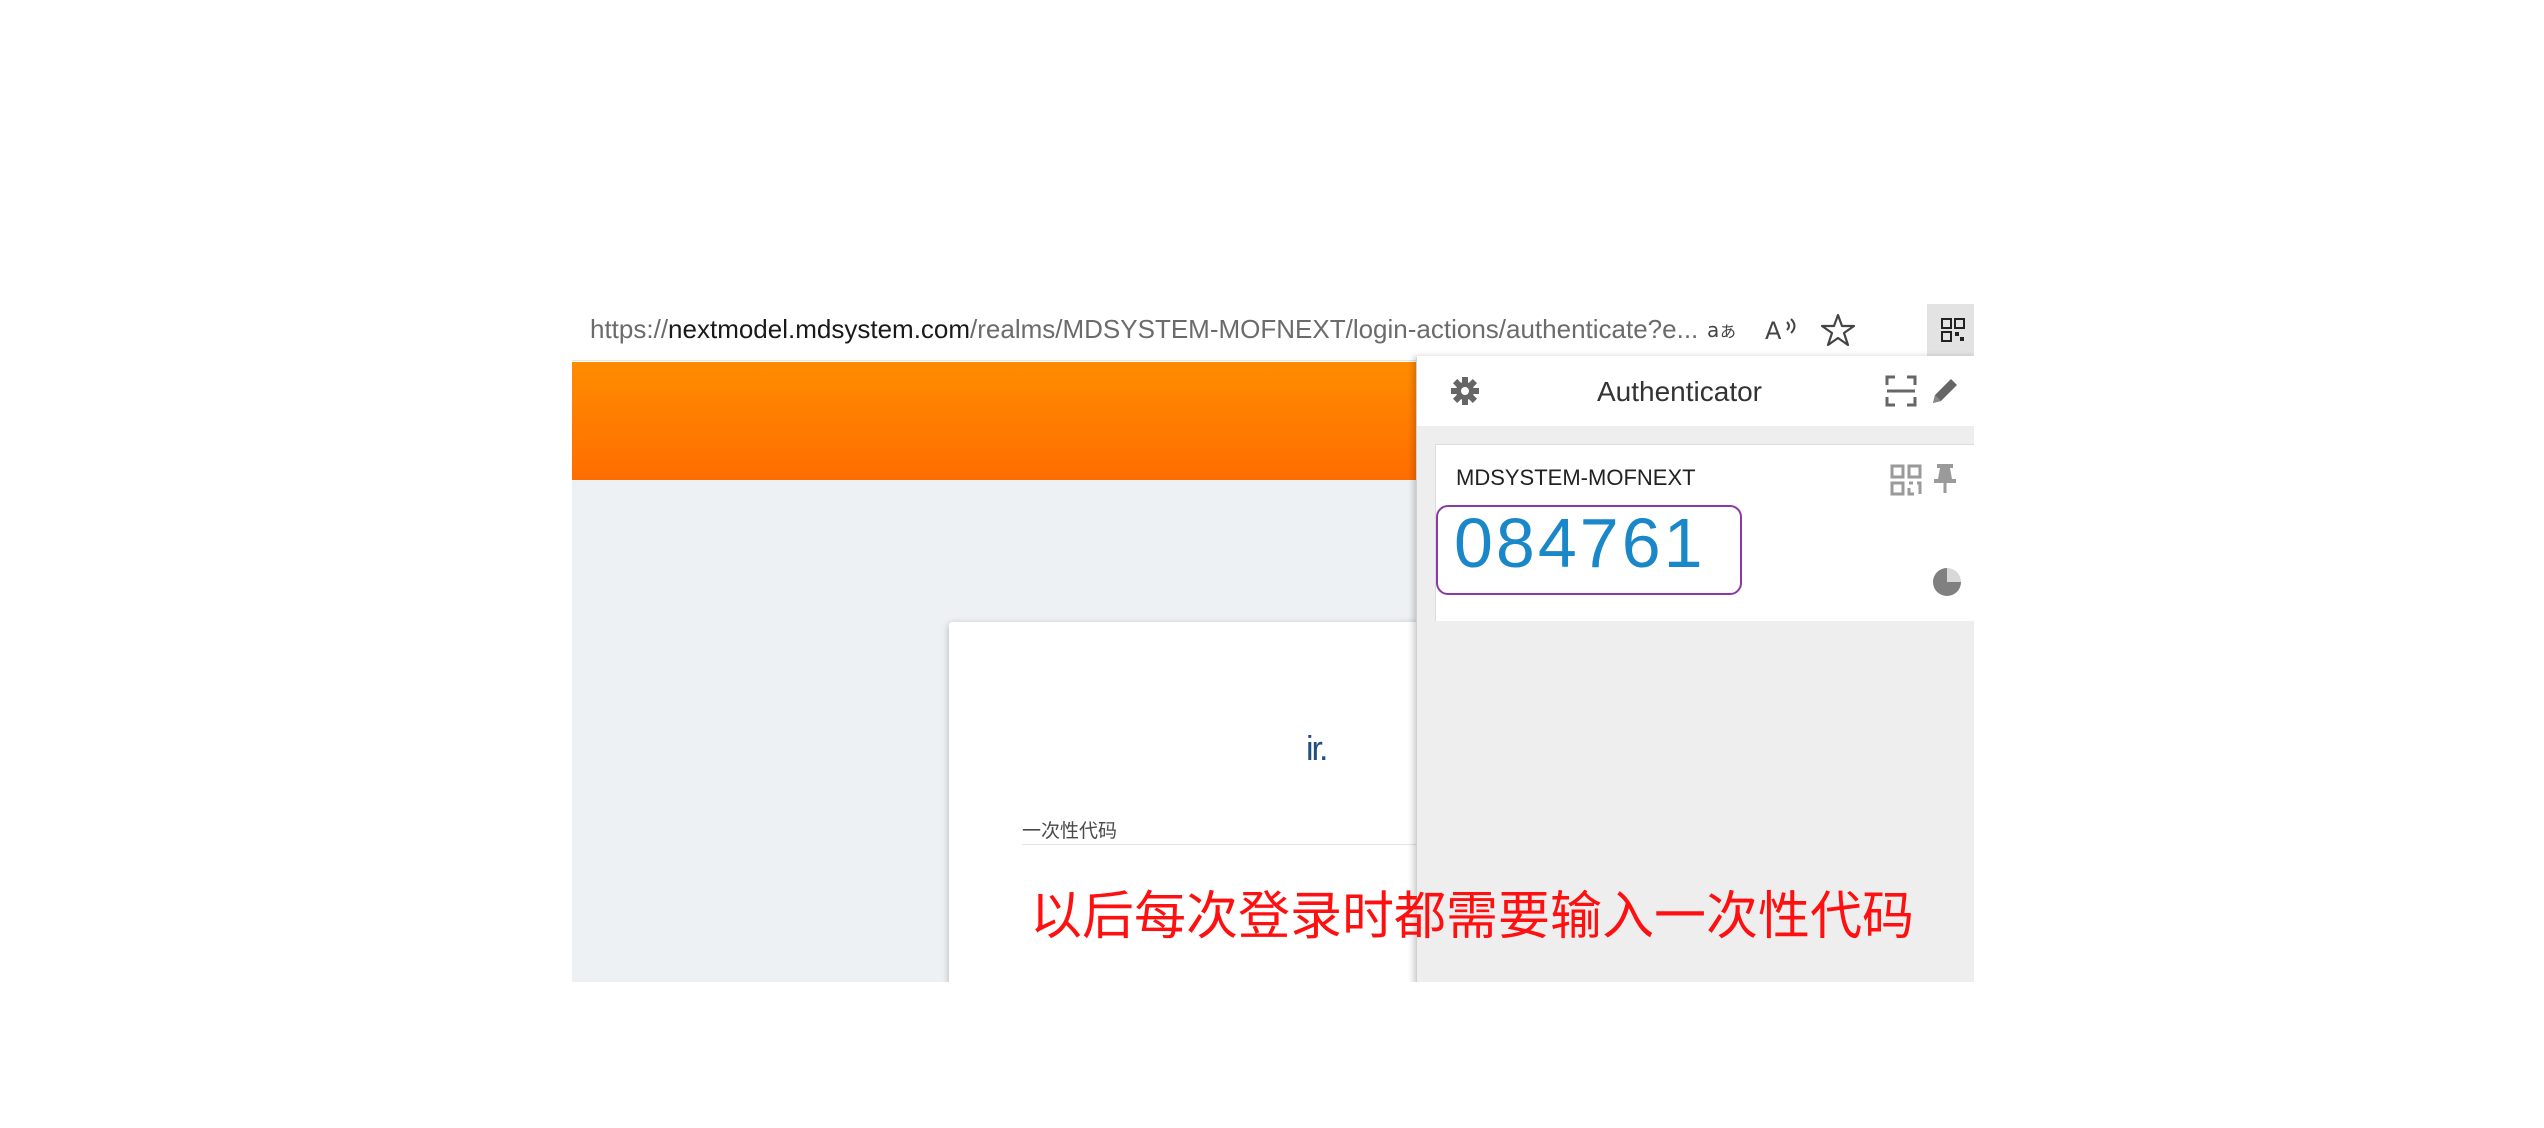 Image resolution: width=2544 pixels, height=1128 pixels. What do you see at coordinates (1576, 477) in the screenshot?
I see `account-issuer: MDSYSTEM-MOFNEXT` at bounding box center [1576, 477].